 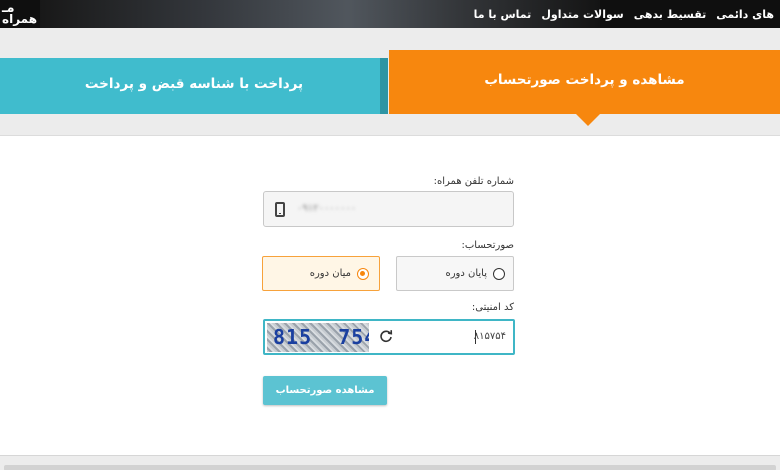 I want to click on option-end-period: پایان دوره, so click(x=455, y=273).